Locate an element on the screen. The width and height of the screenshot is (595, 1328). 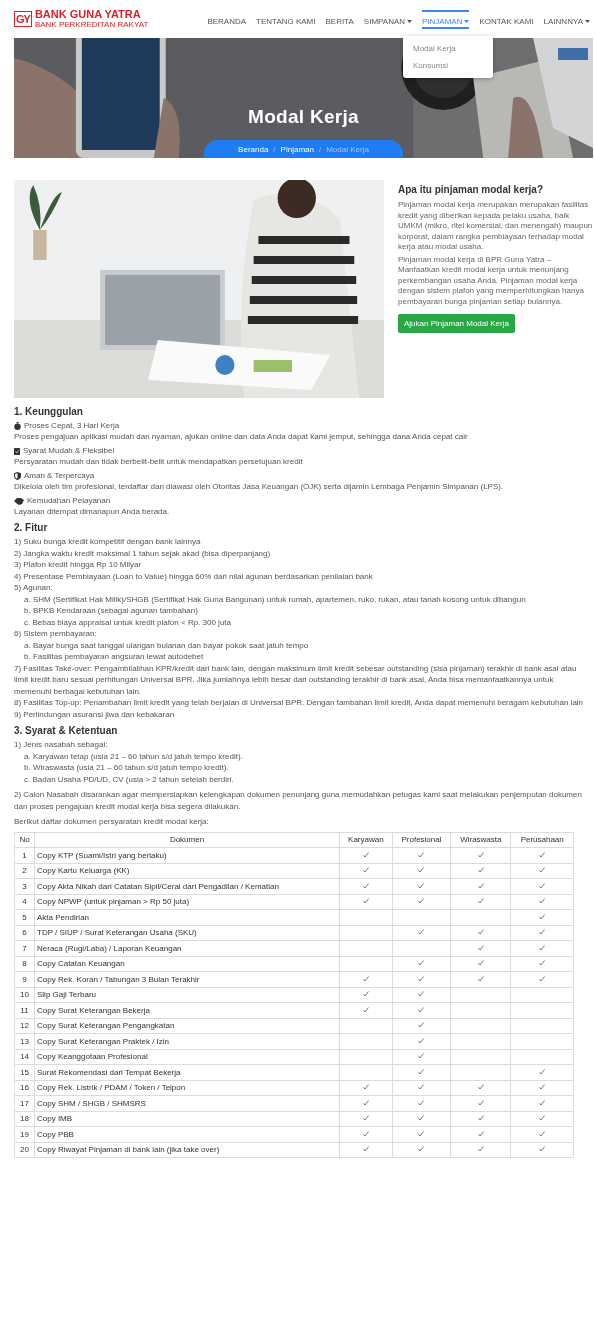
feature-description: Dikelola oleh tim profesional, terdaftar dan diawasi oleh Otoritas Jasa Keuangan (OJK) serta dijamin Lembaga Penjamin Simpanan (LPS). is located at coordinates (259, 486).